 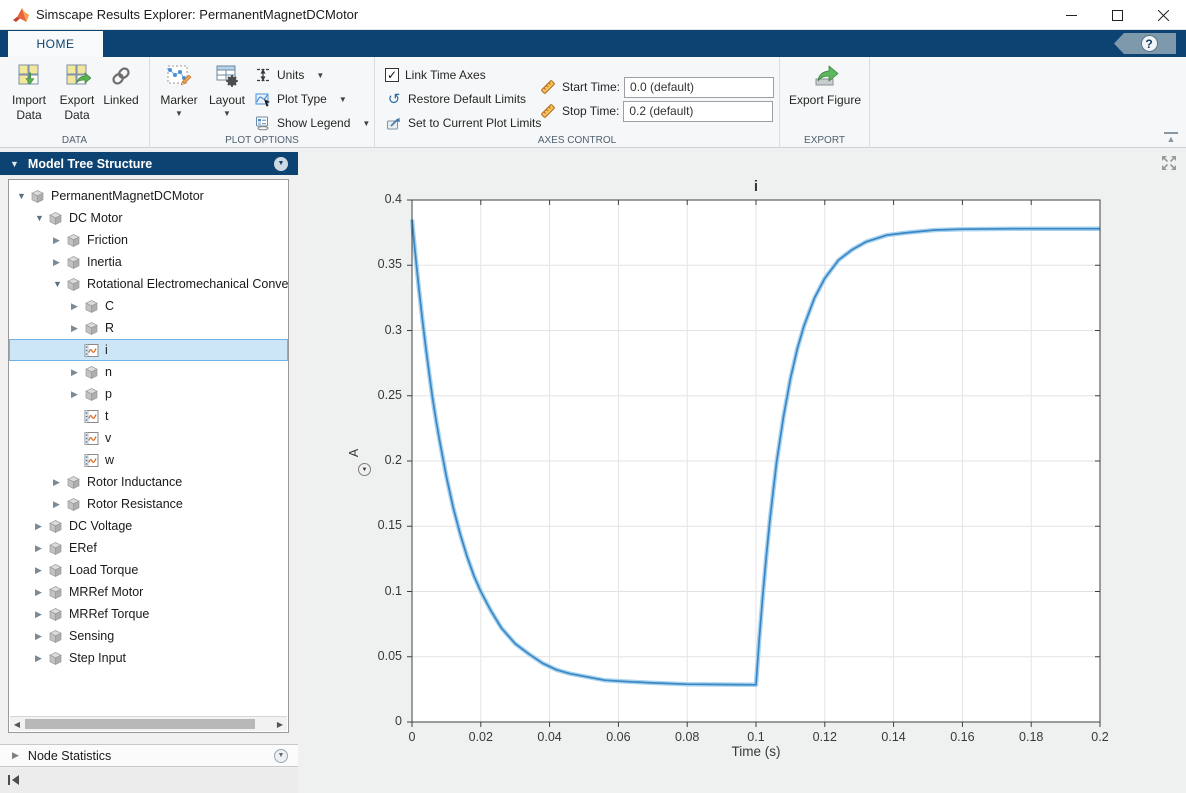 What do you see at coordinates (140, 724) in the screenshot?
I see `scrollbar-thumb` at bounding box center [140, 724].